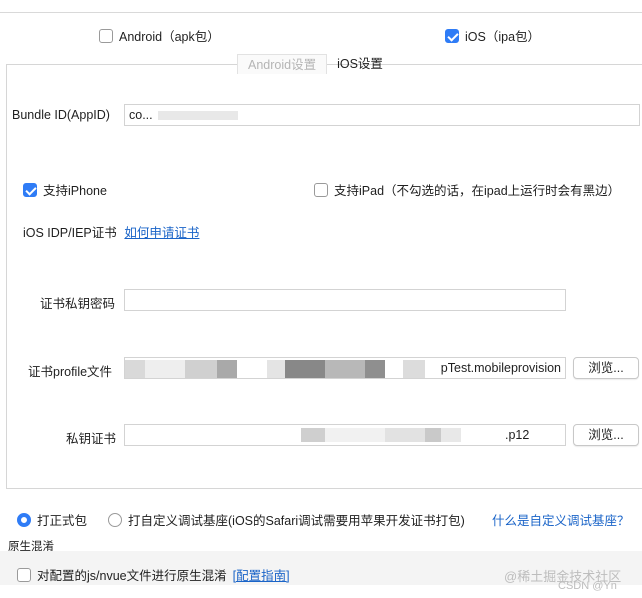 This screenshot has height=598, width=642. I want to click on obfuscation-label: 对配置的js/nvue文件进行原生混淆, so click(132, 576).